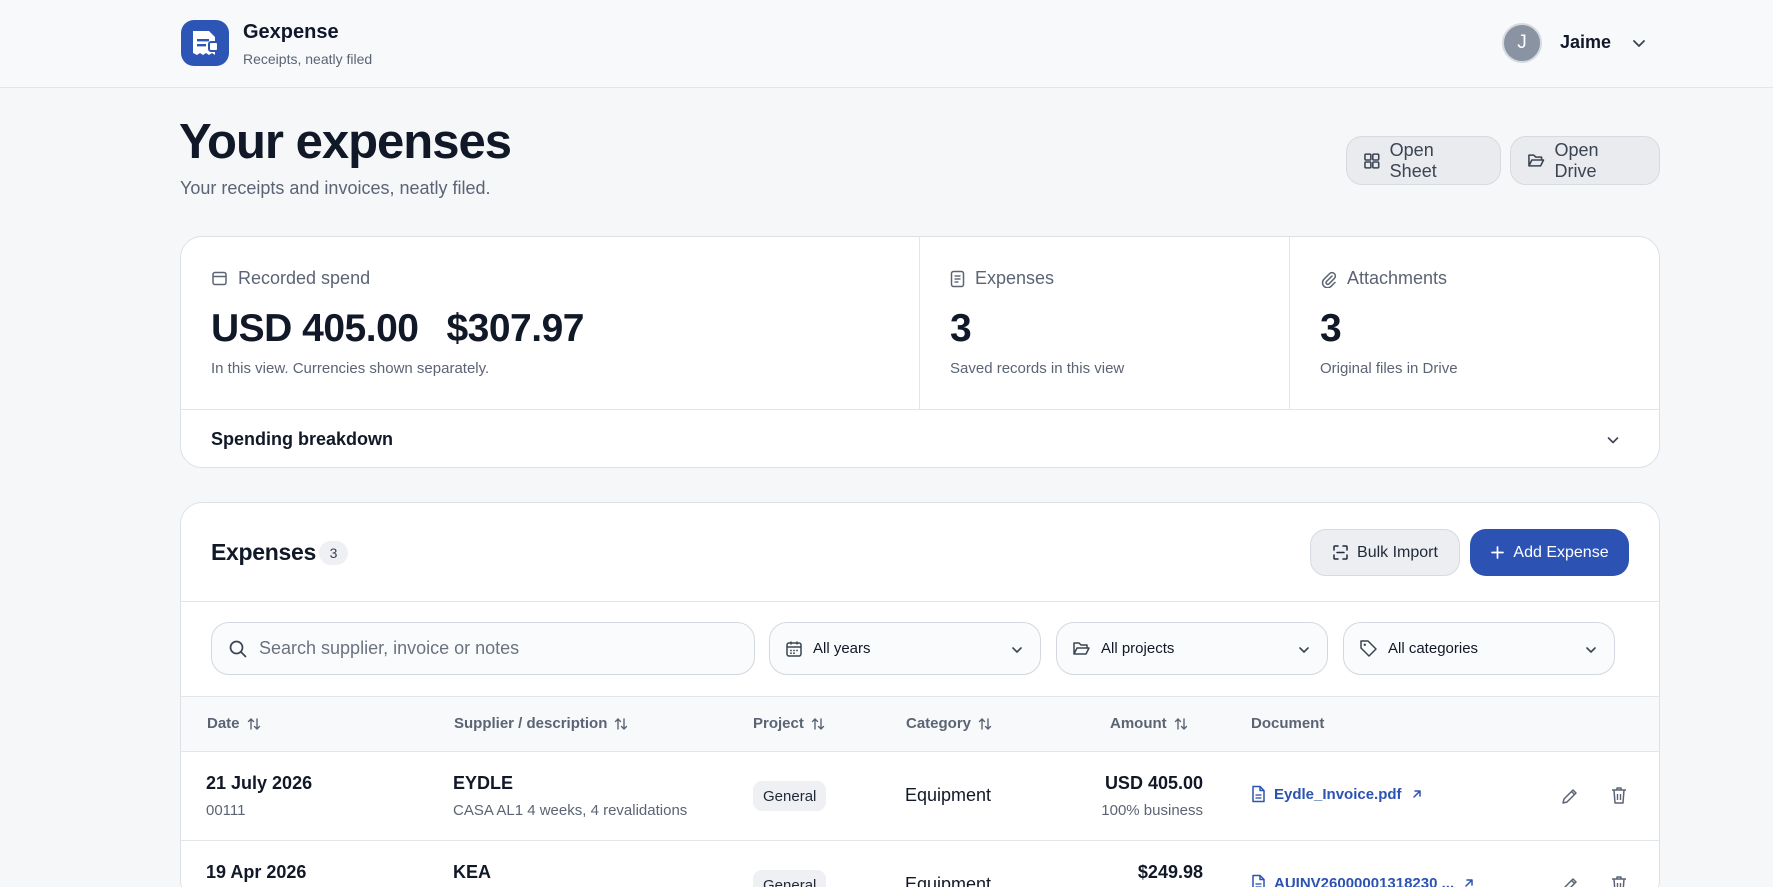 Image resolution: width=1773 pixels, height=887 pixels. What do you see at coordinates (789, 723) in the screenshot?
I see `column-header-project: Project` at bounding box center [789, 723].